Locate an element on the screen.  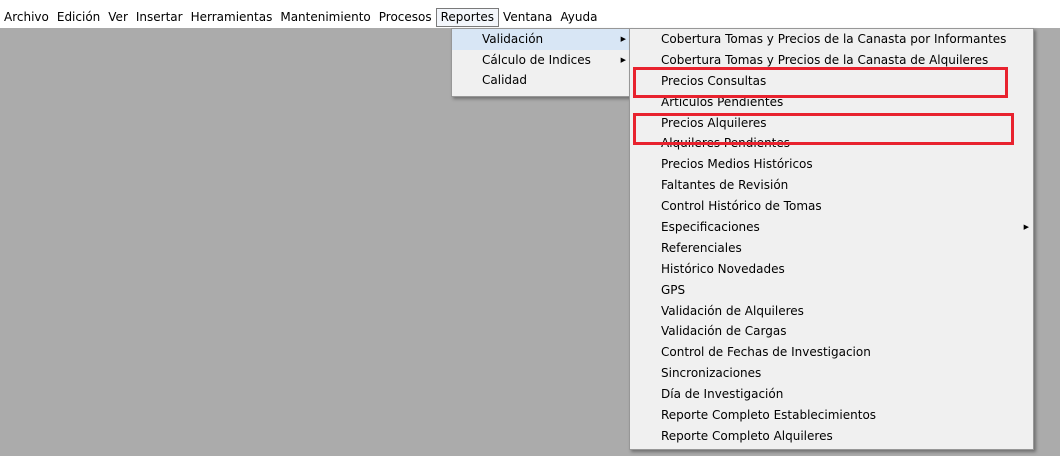
validacion-item-label: Control de Fechas de Investigacion is located at coordinates (766, 352).